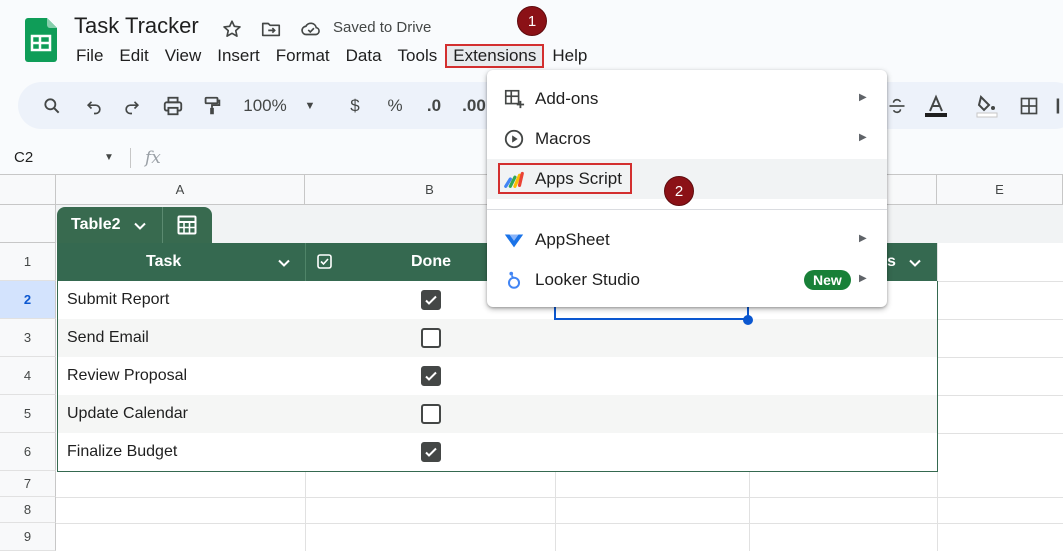 The height and width of the screenshot is (551, 1063). What do you see at coordinates (23, 157) in the screenshot?
I see `name-box: C2` at bounding box center [23, 157].